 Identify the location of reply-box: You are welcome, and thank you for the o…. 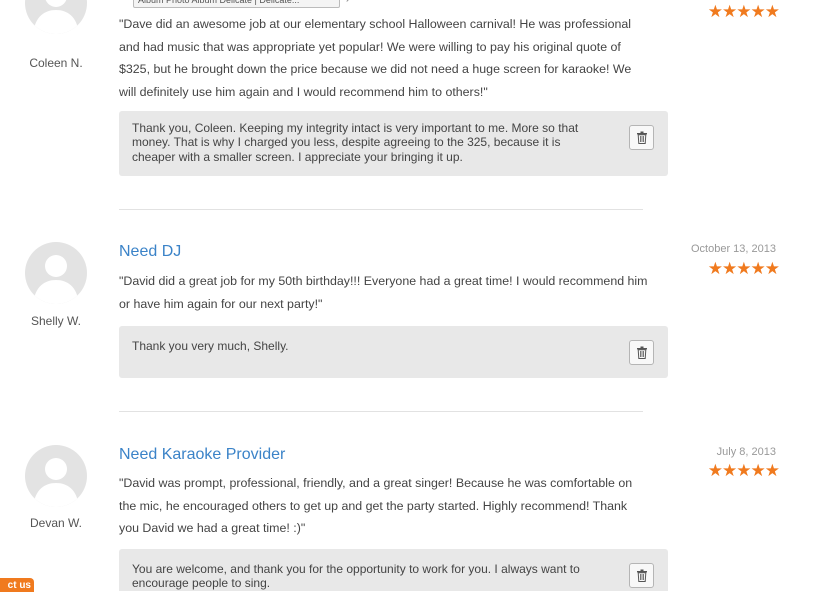
(393, 570).